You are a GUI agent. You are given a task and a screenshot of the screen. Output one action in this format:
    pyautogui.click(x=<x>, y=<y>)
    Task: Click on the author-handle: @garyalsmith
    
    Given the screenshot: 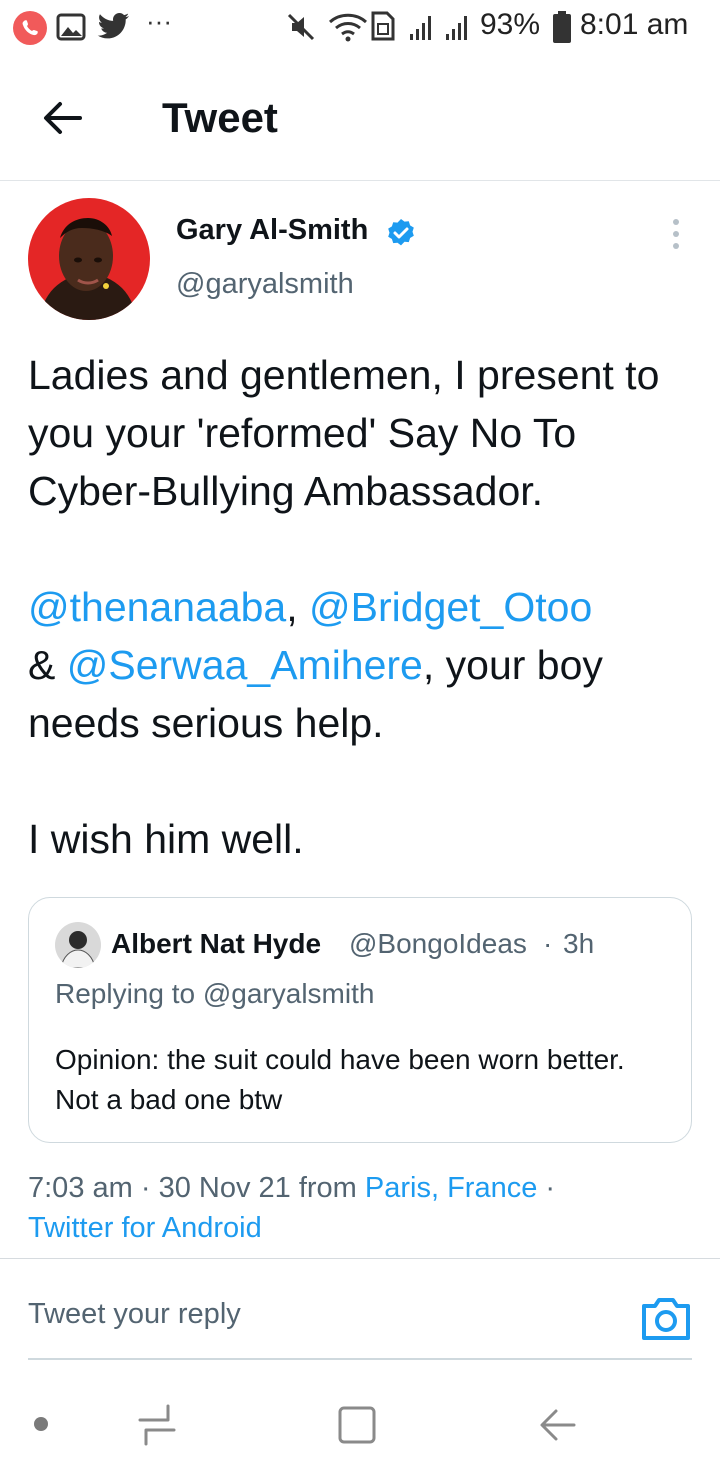 What is the action you would take?
    pyautogui.click(x=265, y=284)
    